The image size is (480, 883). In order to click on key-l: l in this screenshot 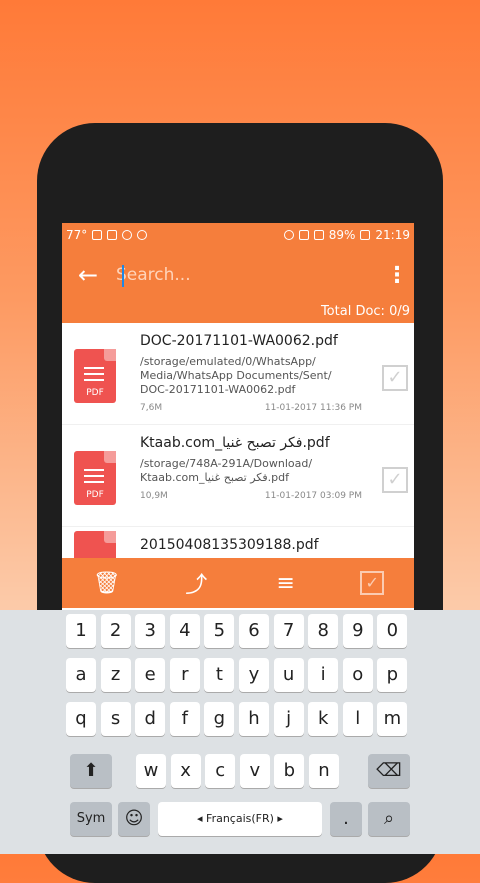, I will do `click(357, 719)`.